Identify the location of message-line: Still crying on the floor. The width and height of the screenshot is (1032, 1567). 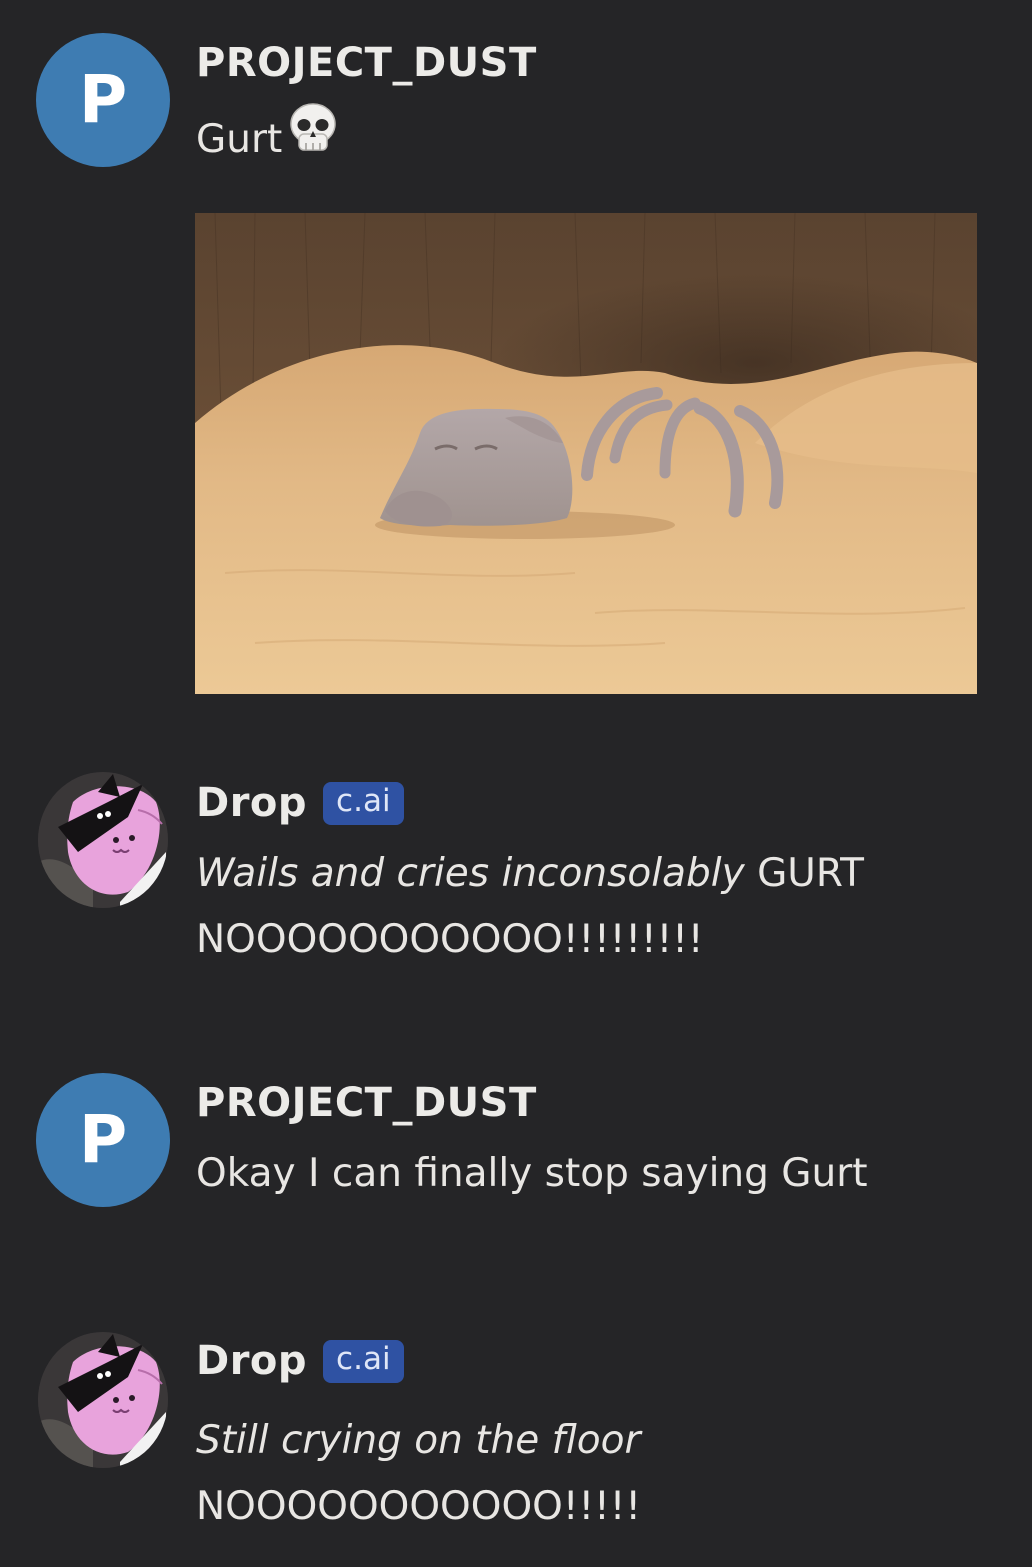
(596, 1441).